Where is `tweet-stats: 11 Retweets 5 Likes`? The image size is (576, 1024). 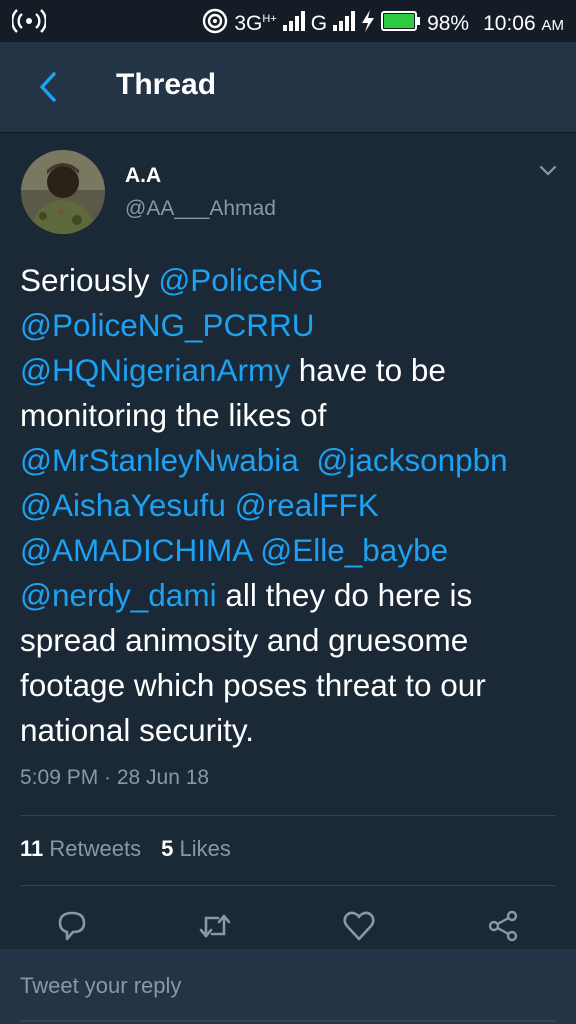
tweet-stats: 11 Retweets 5 Likes is located at coordinates (125, 849).